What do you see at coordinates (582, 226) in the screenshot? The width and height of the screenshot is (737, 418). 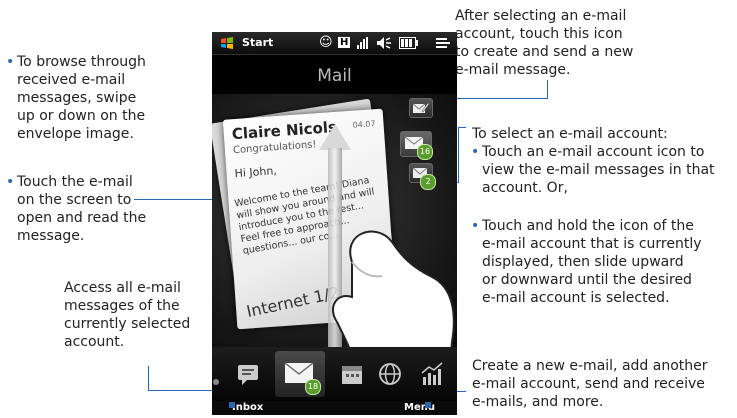 I see `callout-select-line: Touch and hold the icon of the` at bounding box center [582, 226].